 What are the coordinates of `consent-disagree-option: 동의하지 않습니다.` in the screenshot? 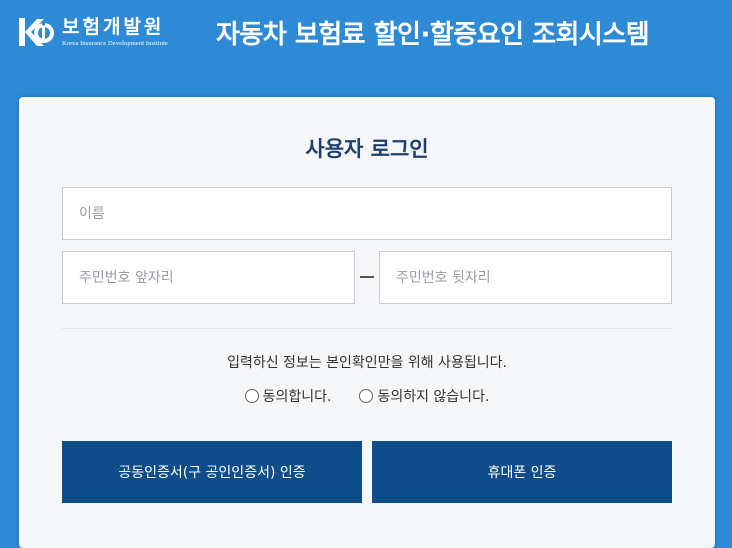 It's located at (424, 396).